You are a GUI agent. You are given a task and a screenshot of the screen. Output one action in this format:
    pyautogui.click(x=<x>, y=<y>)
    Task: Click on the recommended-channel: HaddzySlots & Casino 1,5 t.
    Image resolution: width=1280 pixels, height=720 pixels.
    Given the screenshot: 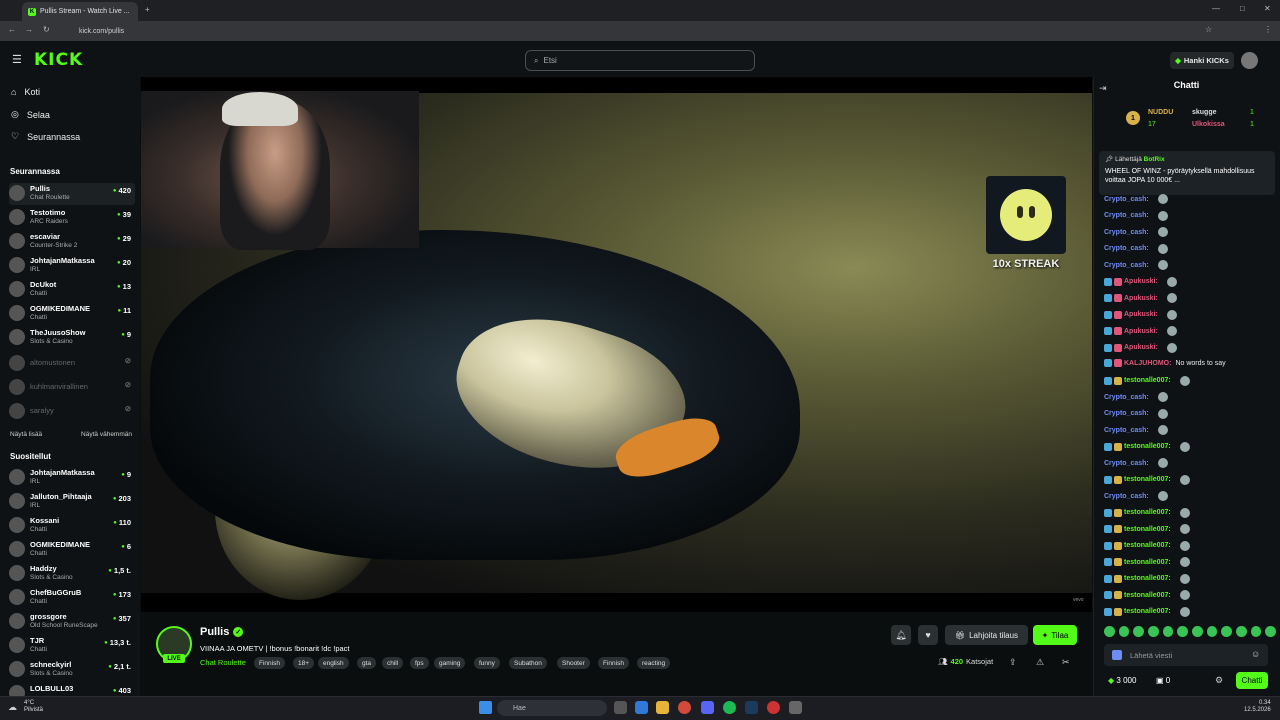 What is the action you would take?
    pyautogui.click(x=72, y=574)
    